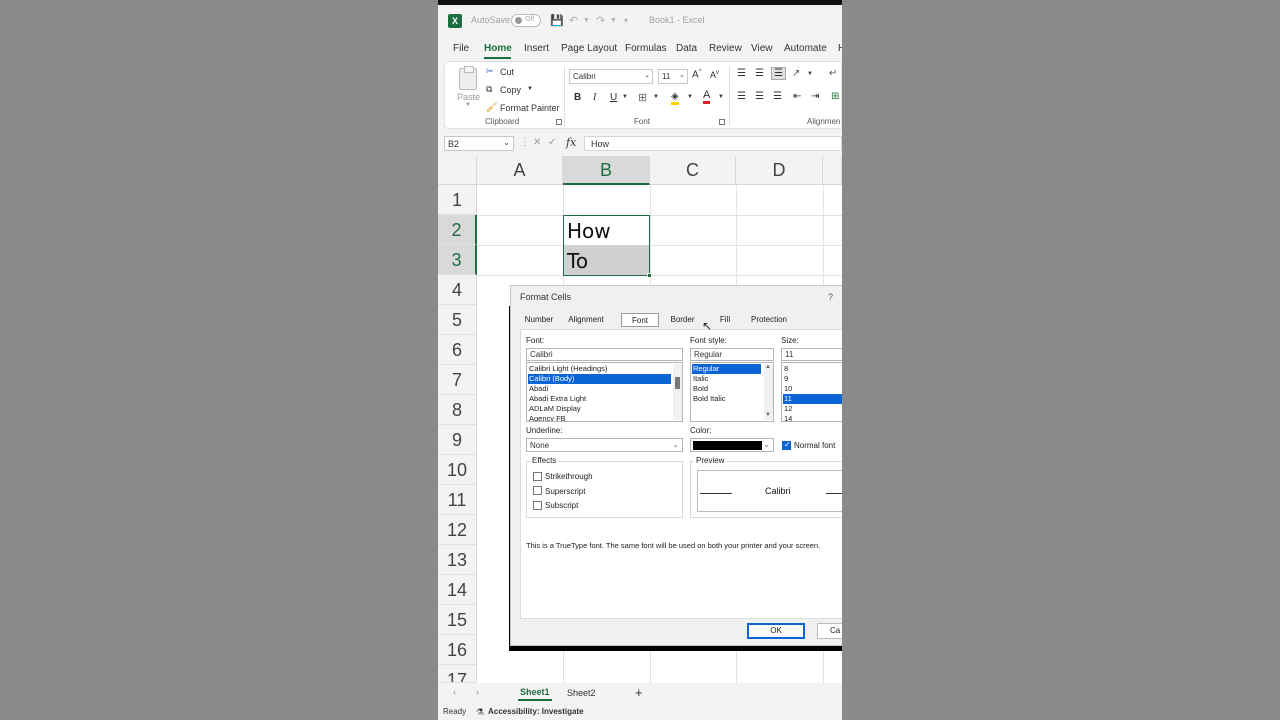  I want to click on row-header-13: 13, so click(457, 560).